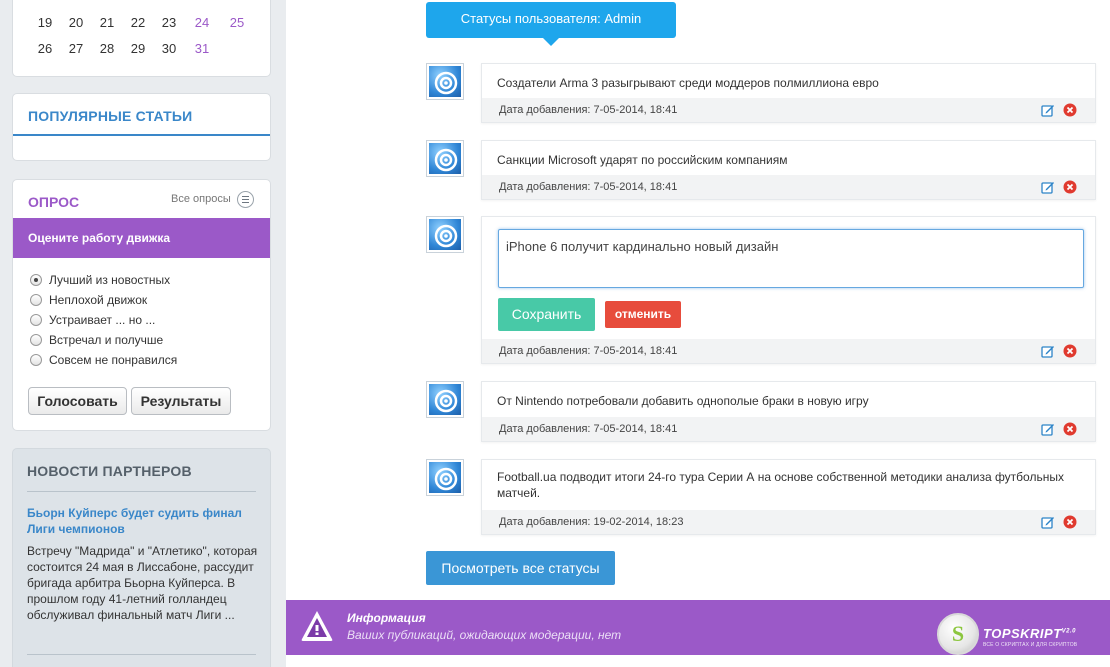 The image size is (1110, 667). What do you see at coordinates (1030, 645) in the screenshot?
I see `logo-tagline: ВСЕ О СКРИПТАХ И ДЛЯ СКРИПТОВ` at bounding box center [1030, 645].